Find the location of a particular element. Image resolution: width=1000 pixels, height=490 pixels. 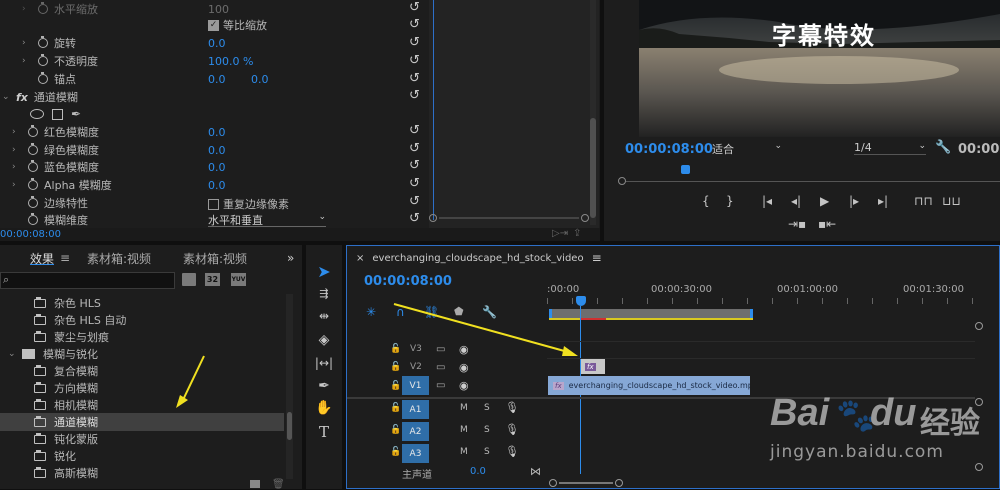

selection-tool-icon: ➤ is located at coordinates (324, 271).